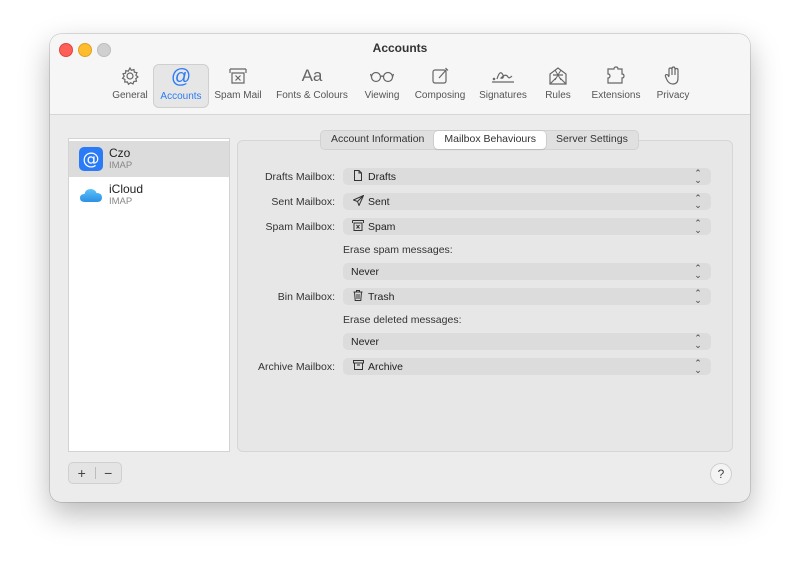 The width and height of the screenshot is (800, 568). What do you see at coordinates (130, 95) in the screenshot?
I see `toolbar-general-label: General` at bounding box center [130, 95].